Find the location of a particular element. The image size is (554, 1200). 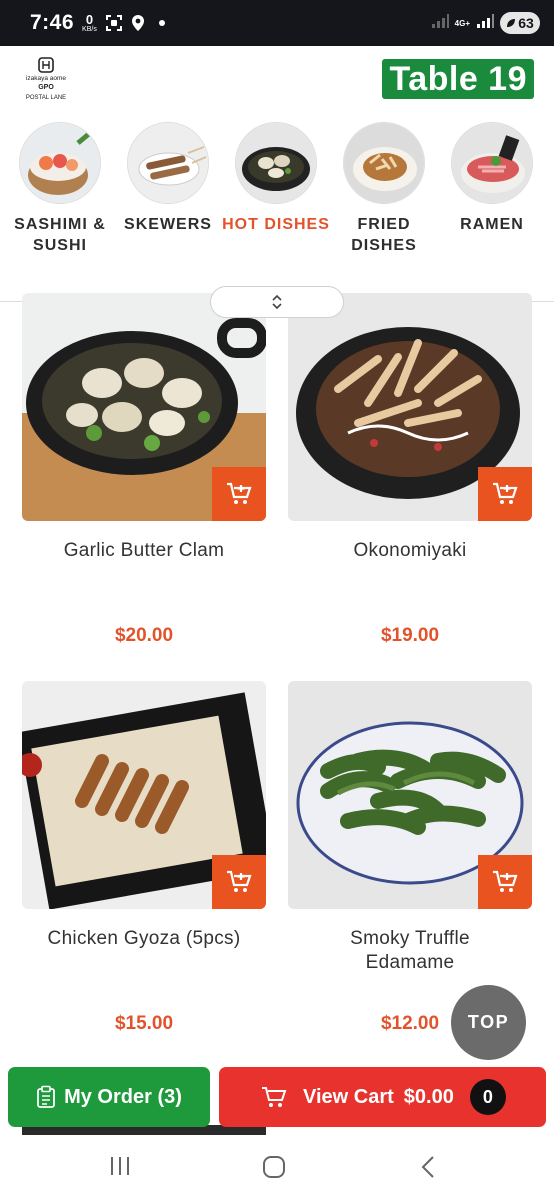

category-sashimi-sushi: SASHIMI & SUSHI is located at coordinates (60, 189).